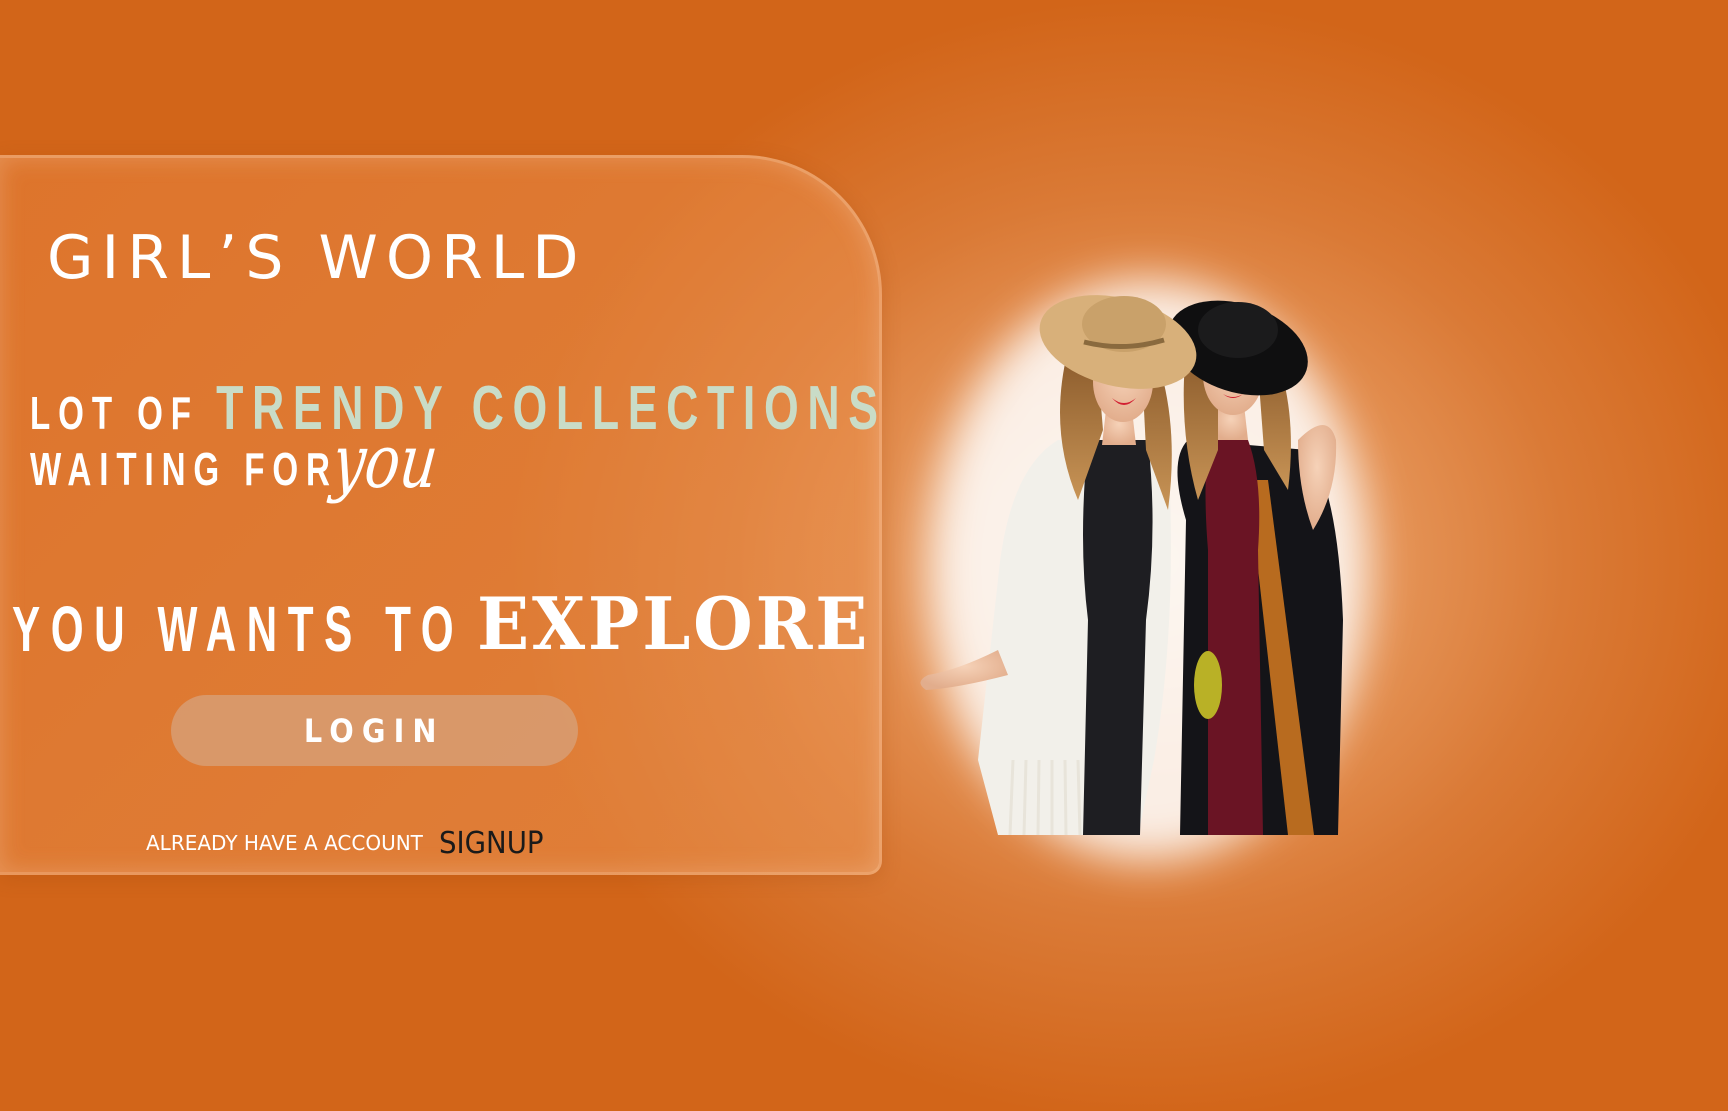 This screenshot has height=1111, width=1728. Describe the element at coordinates (385, 462) in the screenshot. I see `tagline-script-text: you` at that location.